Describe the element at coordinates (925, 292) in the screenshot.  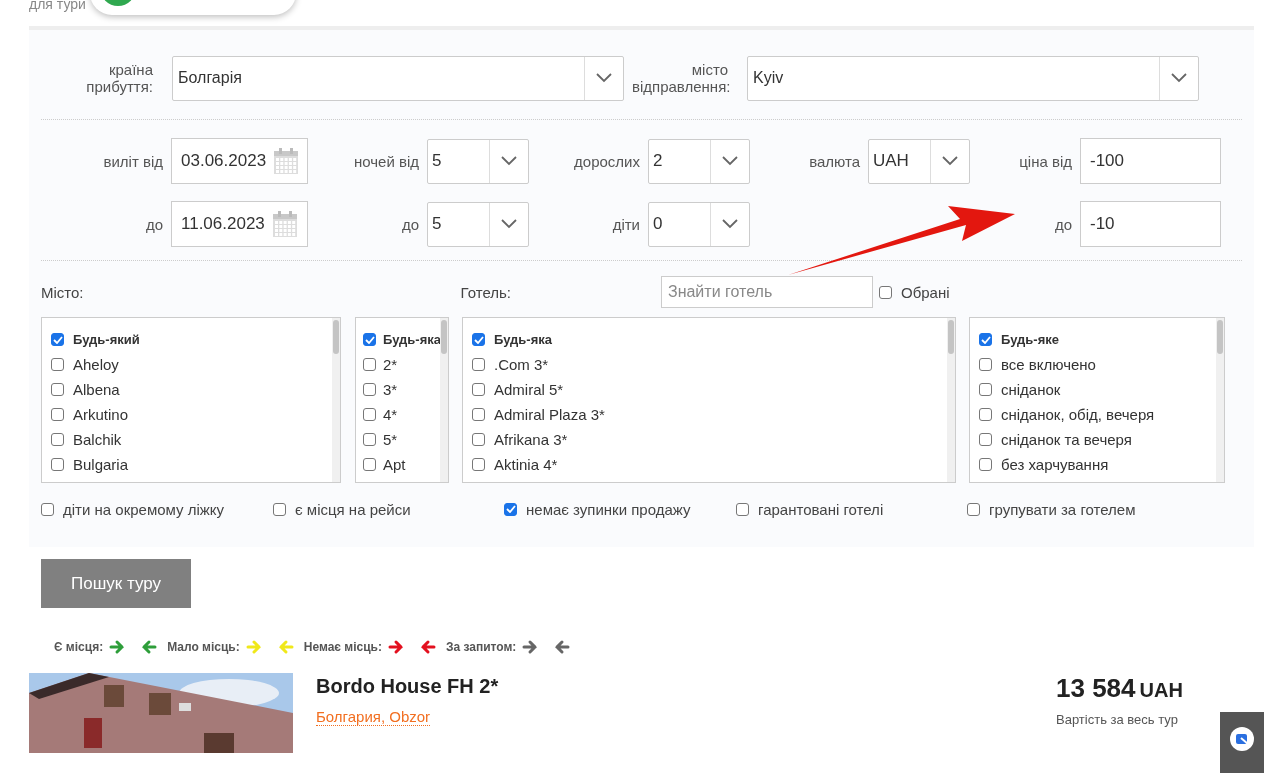
I see `checkbox-label: Обрані` at that location.